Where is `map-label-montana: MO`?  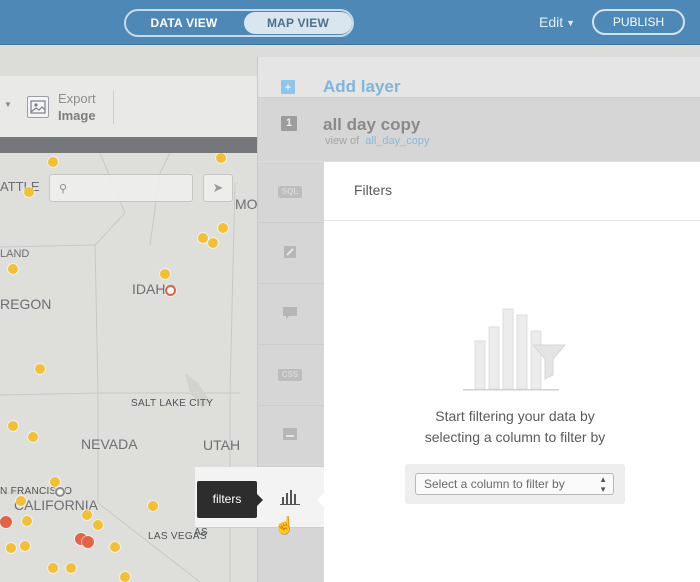
map-label-montana: MO is located at coordinates (246, 204).